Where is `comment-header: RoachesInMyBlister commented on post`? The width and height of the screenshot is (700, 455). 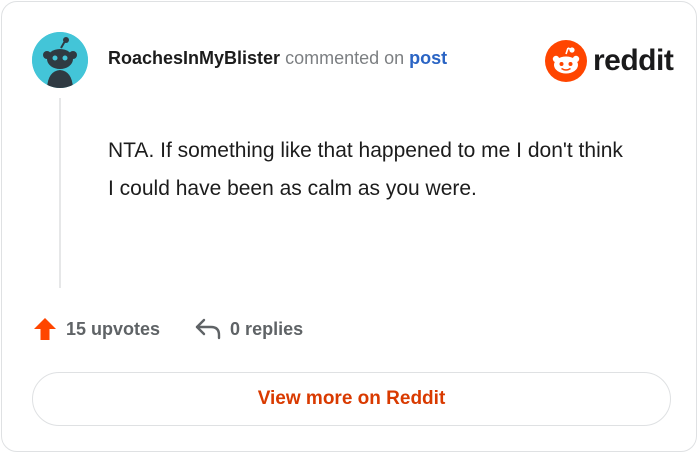 comment-header: RoachesInMyBlister commented on post is located at coordinates (277, 58).